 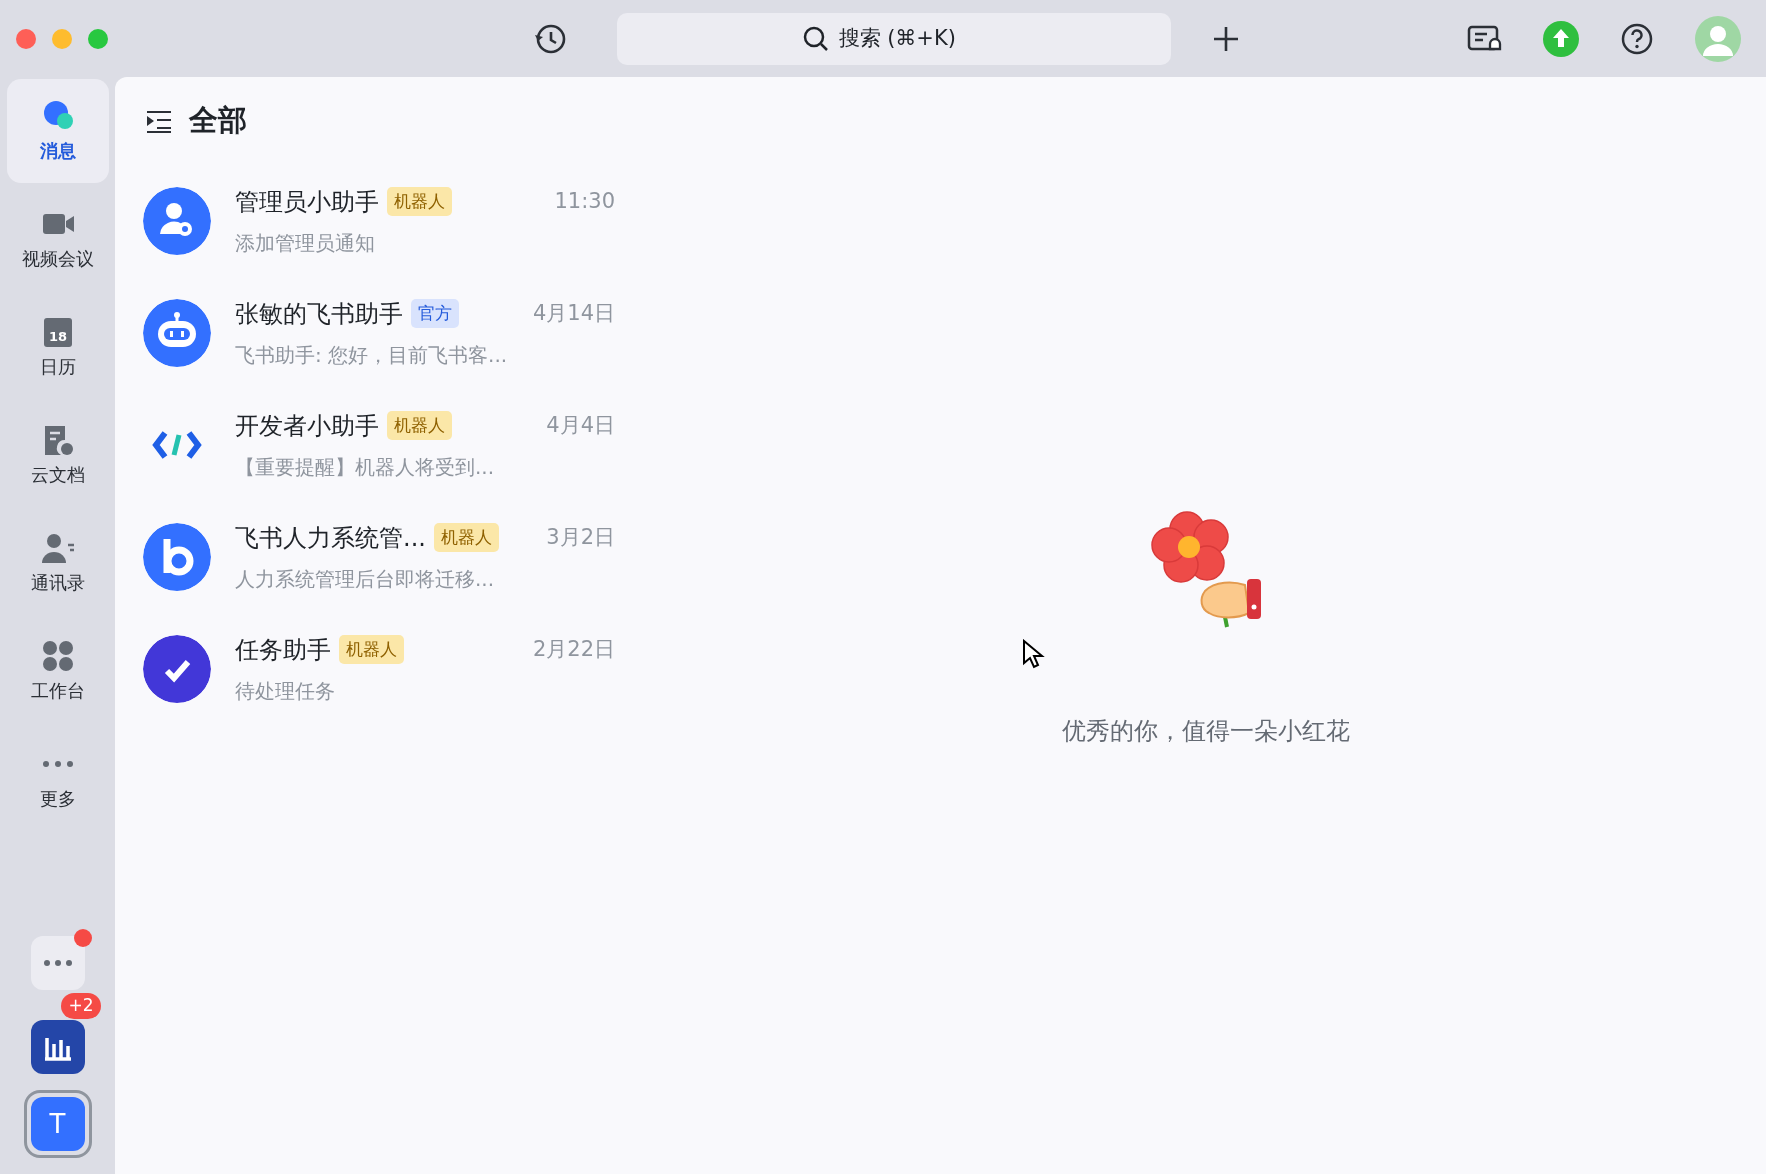 What do you see at coordinates (57, 563) in the screenshot?
I see `sidebar-item: 通讯录` at bounding box center [57, 563].